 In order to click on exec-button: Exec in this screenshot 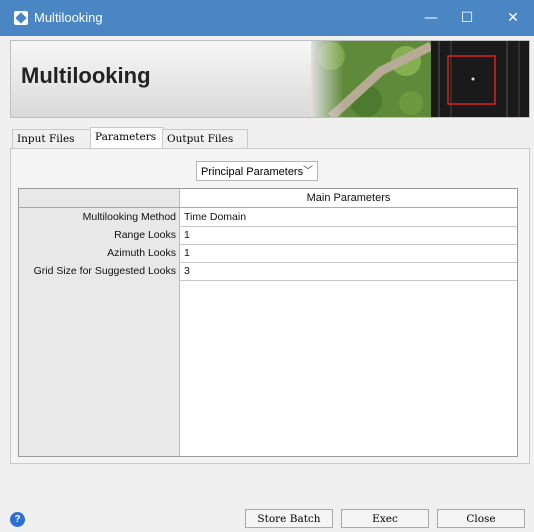, I will do `click(385, 518)`.